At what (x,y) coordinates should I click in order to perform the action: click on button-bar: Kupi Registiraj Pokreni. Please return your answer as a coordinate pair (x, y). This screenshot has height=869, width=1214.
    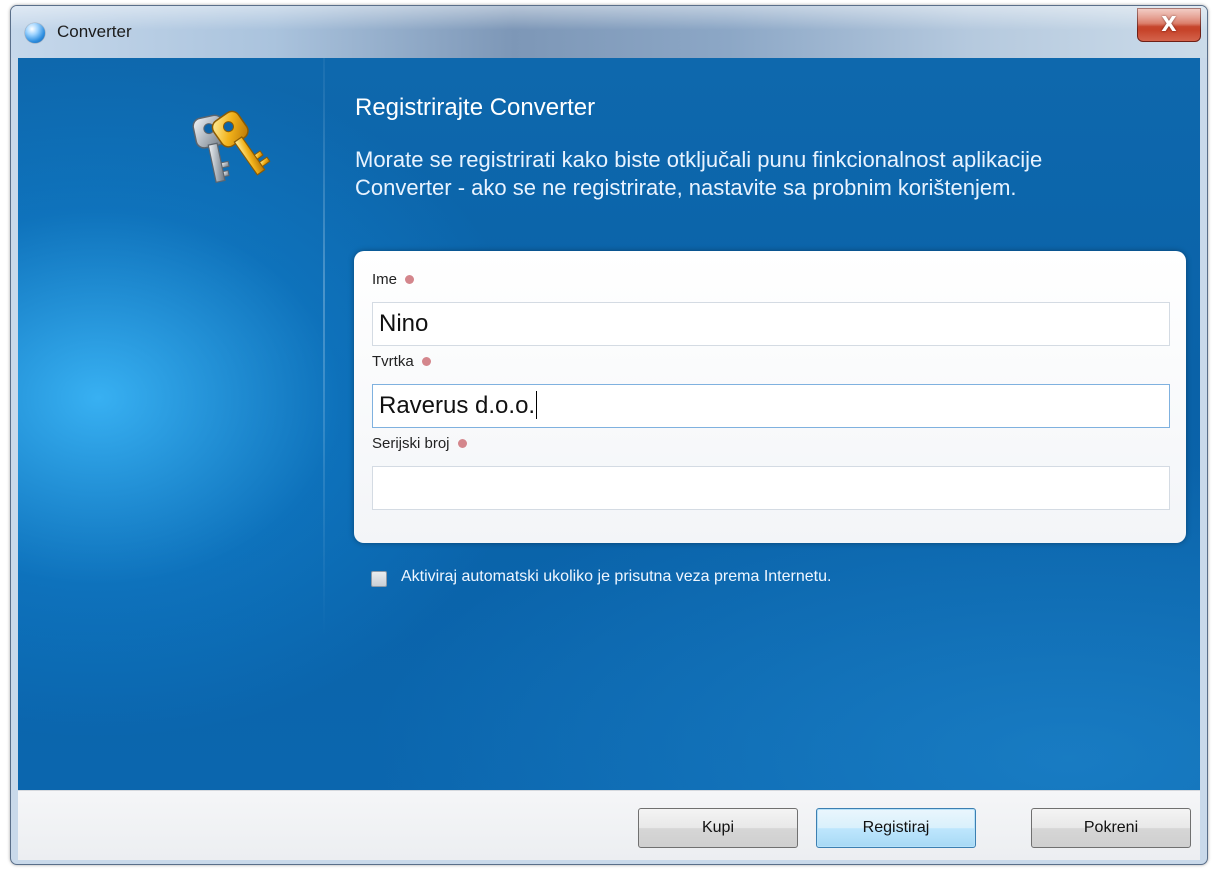
    Looking at the image, I should click on (609, 825).